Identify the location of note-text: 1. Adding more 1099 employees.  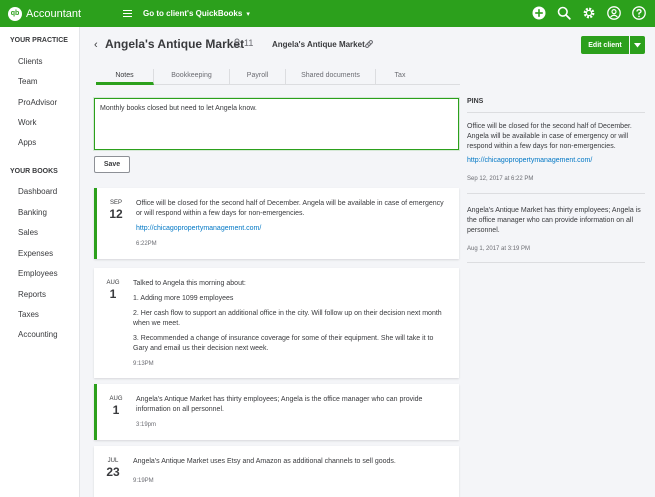
(183, 298).